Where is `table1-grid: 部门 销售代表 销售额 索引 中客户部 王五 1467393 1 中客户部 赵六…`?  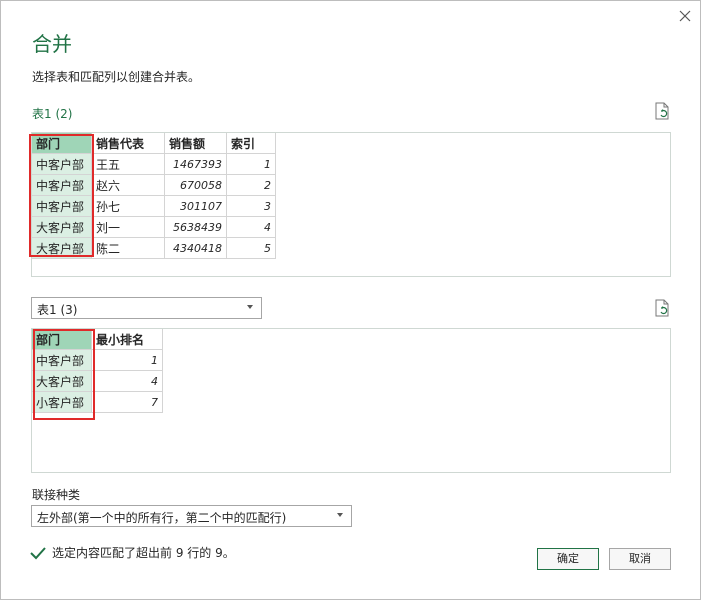 table1-grid: 部门 销售代表 销售额 索引 中客户部 王五 1467393 1 中客户部 赵六… is located at coordinates (154, 196).